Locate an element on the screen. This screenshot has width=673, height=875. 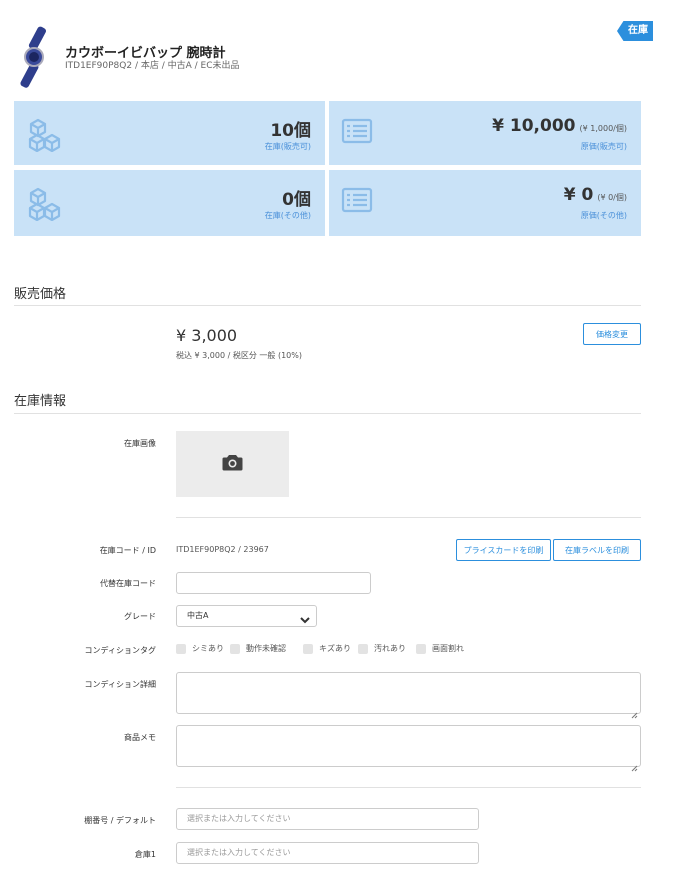
chevron-down-icon is located at coordinates (305, 622).